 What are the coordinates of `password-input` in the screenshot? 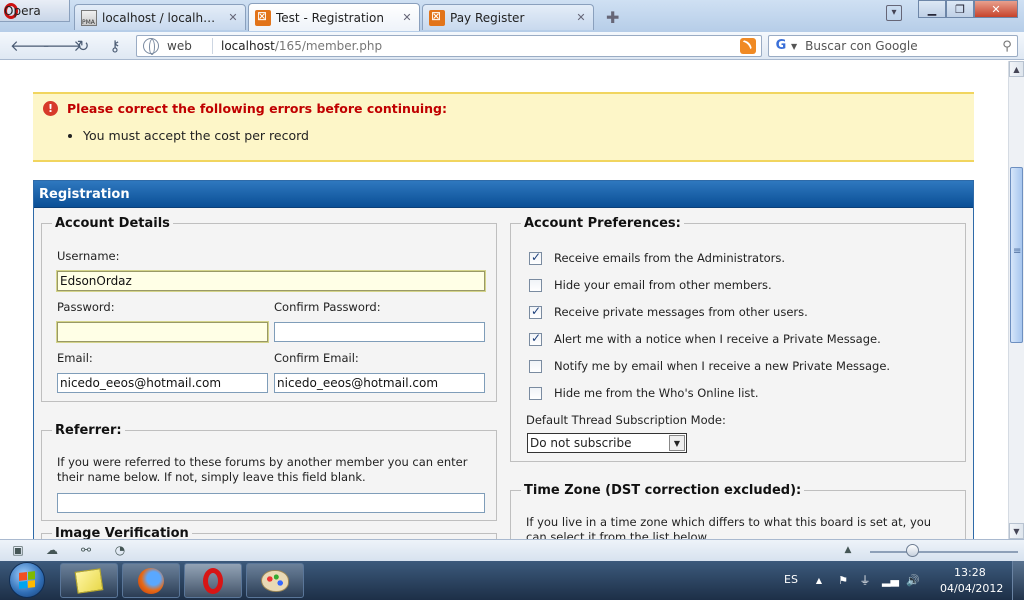 It's located at (162, 332).